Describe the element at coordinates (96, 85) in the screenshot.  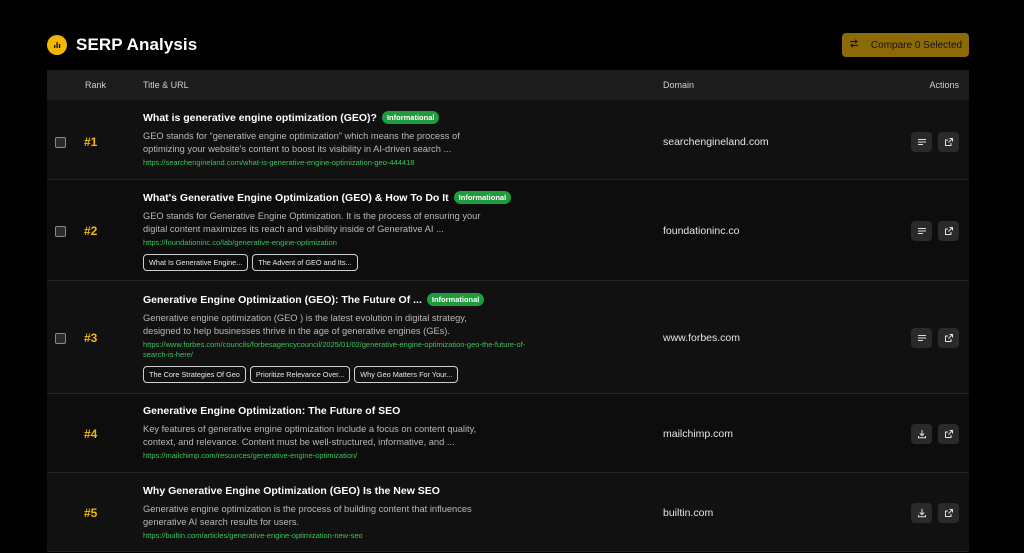
I see `column-header-rank: Rank` at that location.